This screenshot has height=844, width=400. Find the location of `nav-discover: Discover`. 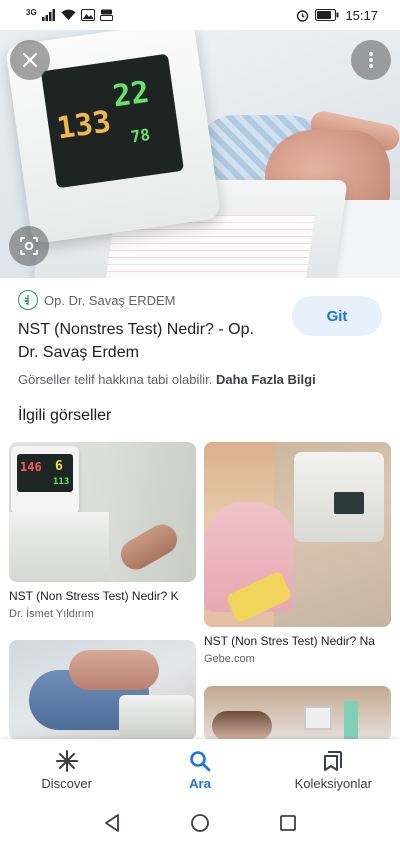

nav-discover: Discover is located at coordinates (67, 770).